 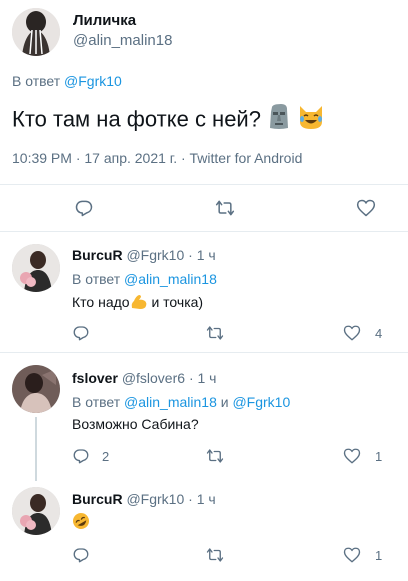 I want to click on rolling-on-floor-laughing-emoji, so click(x=81, y=522).